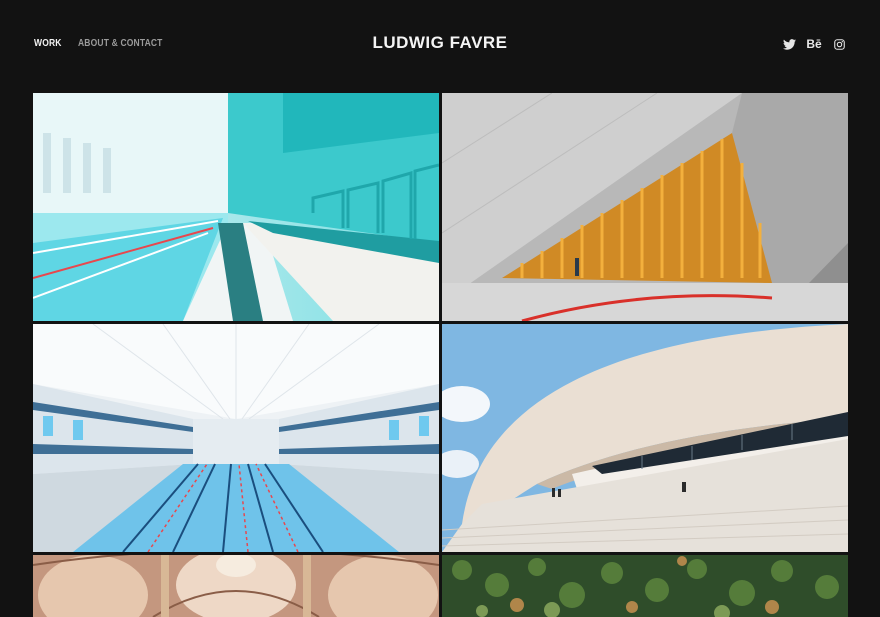 The height and width of the screenshot is (617, 880). I want to click on gallery-tile-forest-aerial, so click(645, 586).